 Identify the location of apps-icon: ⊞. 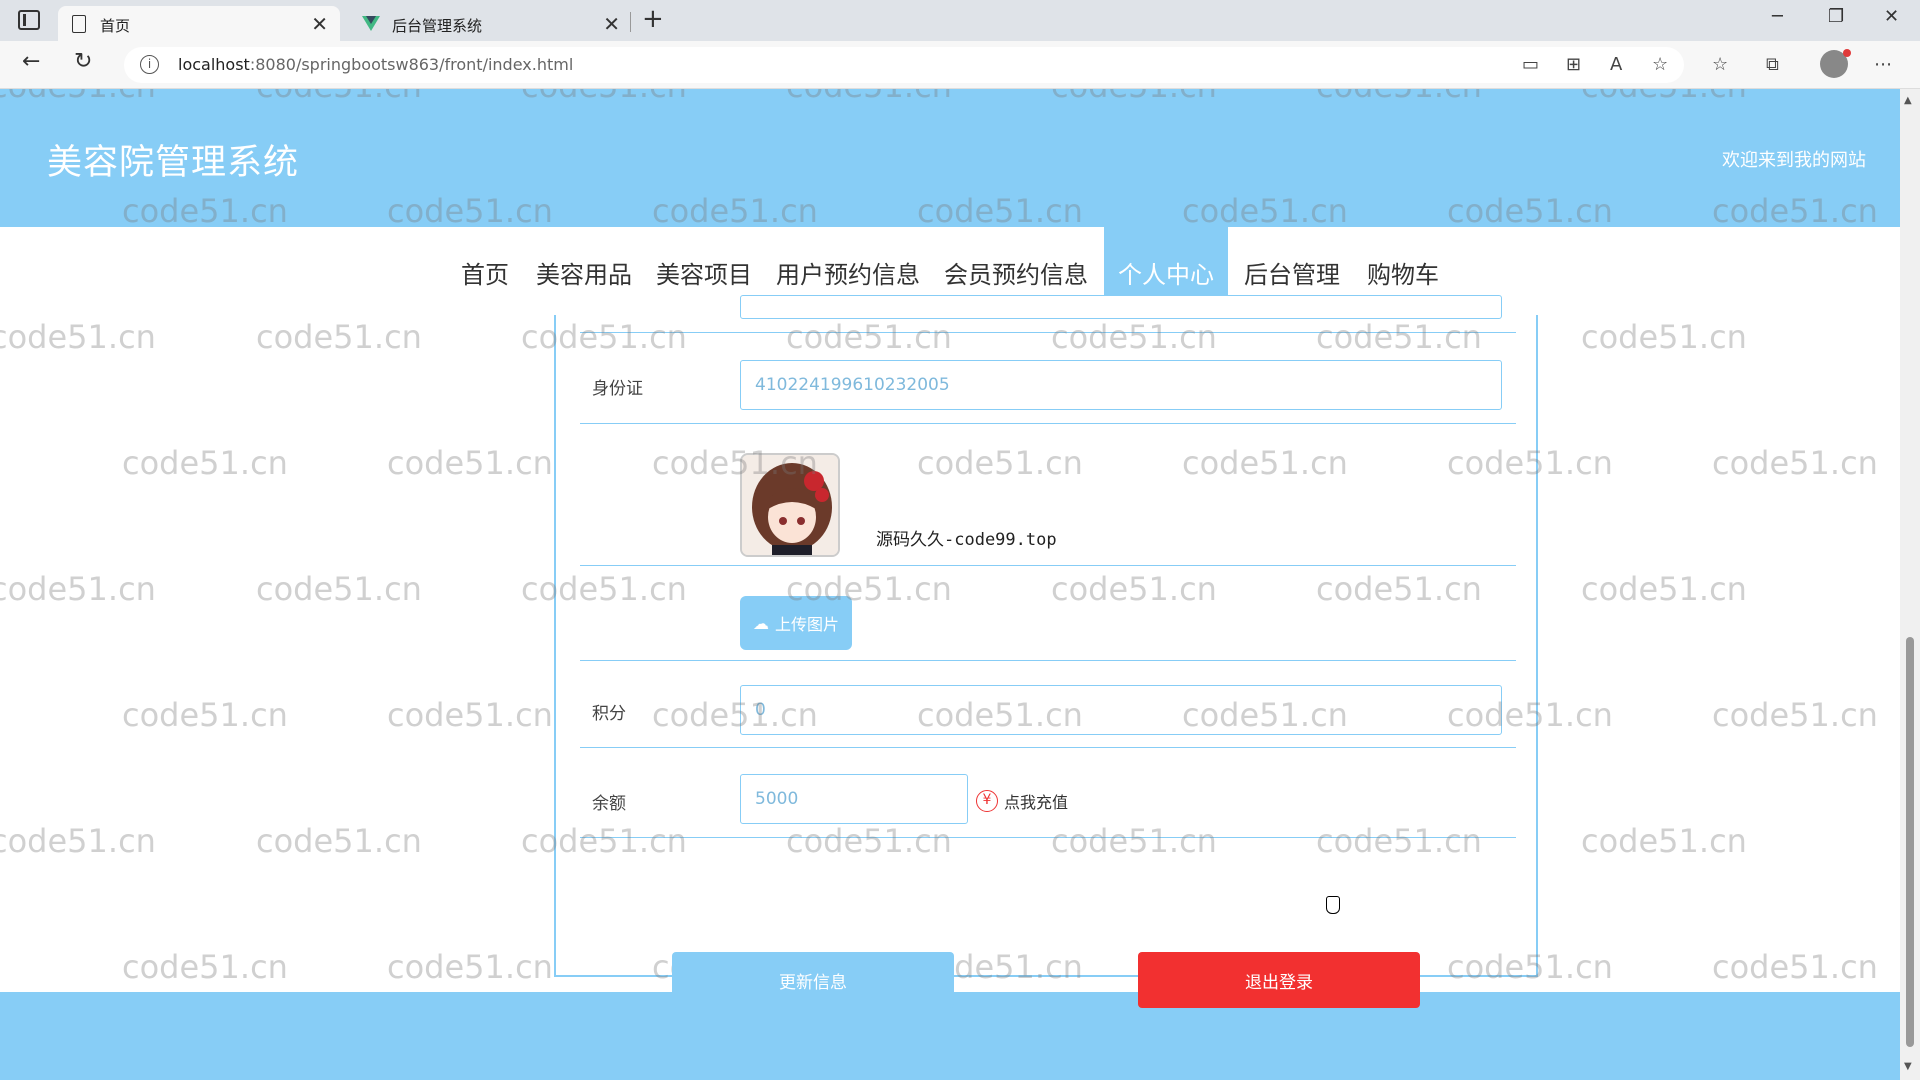
(1573, 64).